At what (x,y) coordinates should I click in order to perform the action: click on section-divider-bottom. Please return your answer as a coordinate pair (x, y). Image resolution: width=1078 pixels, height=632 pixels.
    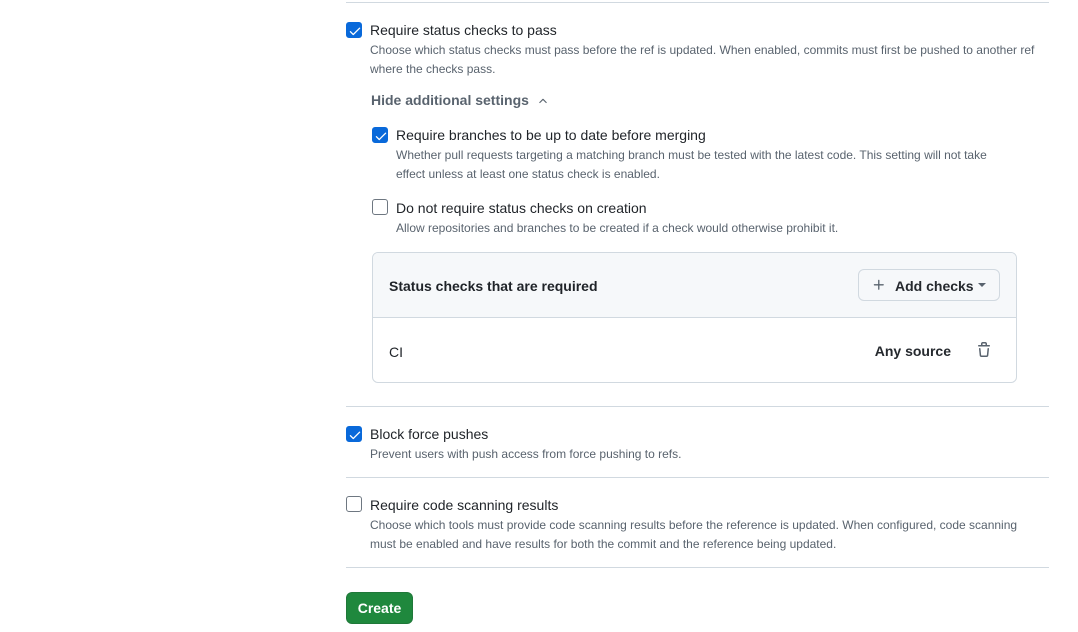
    Looking at the image, I should click on (697, 567).